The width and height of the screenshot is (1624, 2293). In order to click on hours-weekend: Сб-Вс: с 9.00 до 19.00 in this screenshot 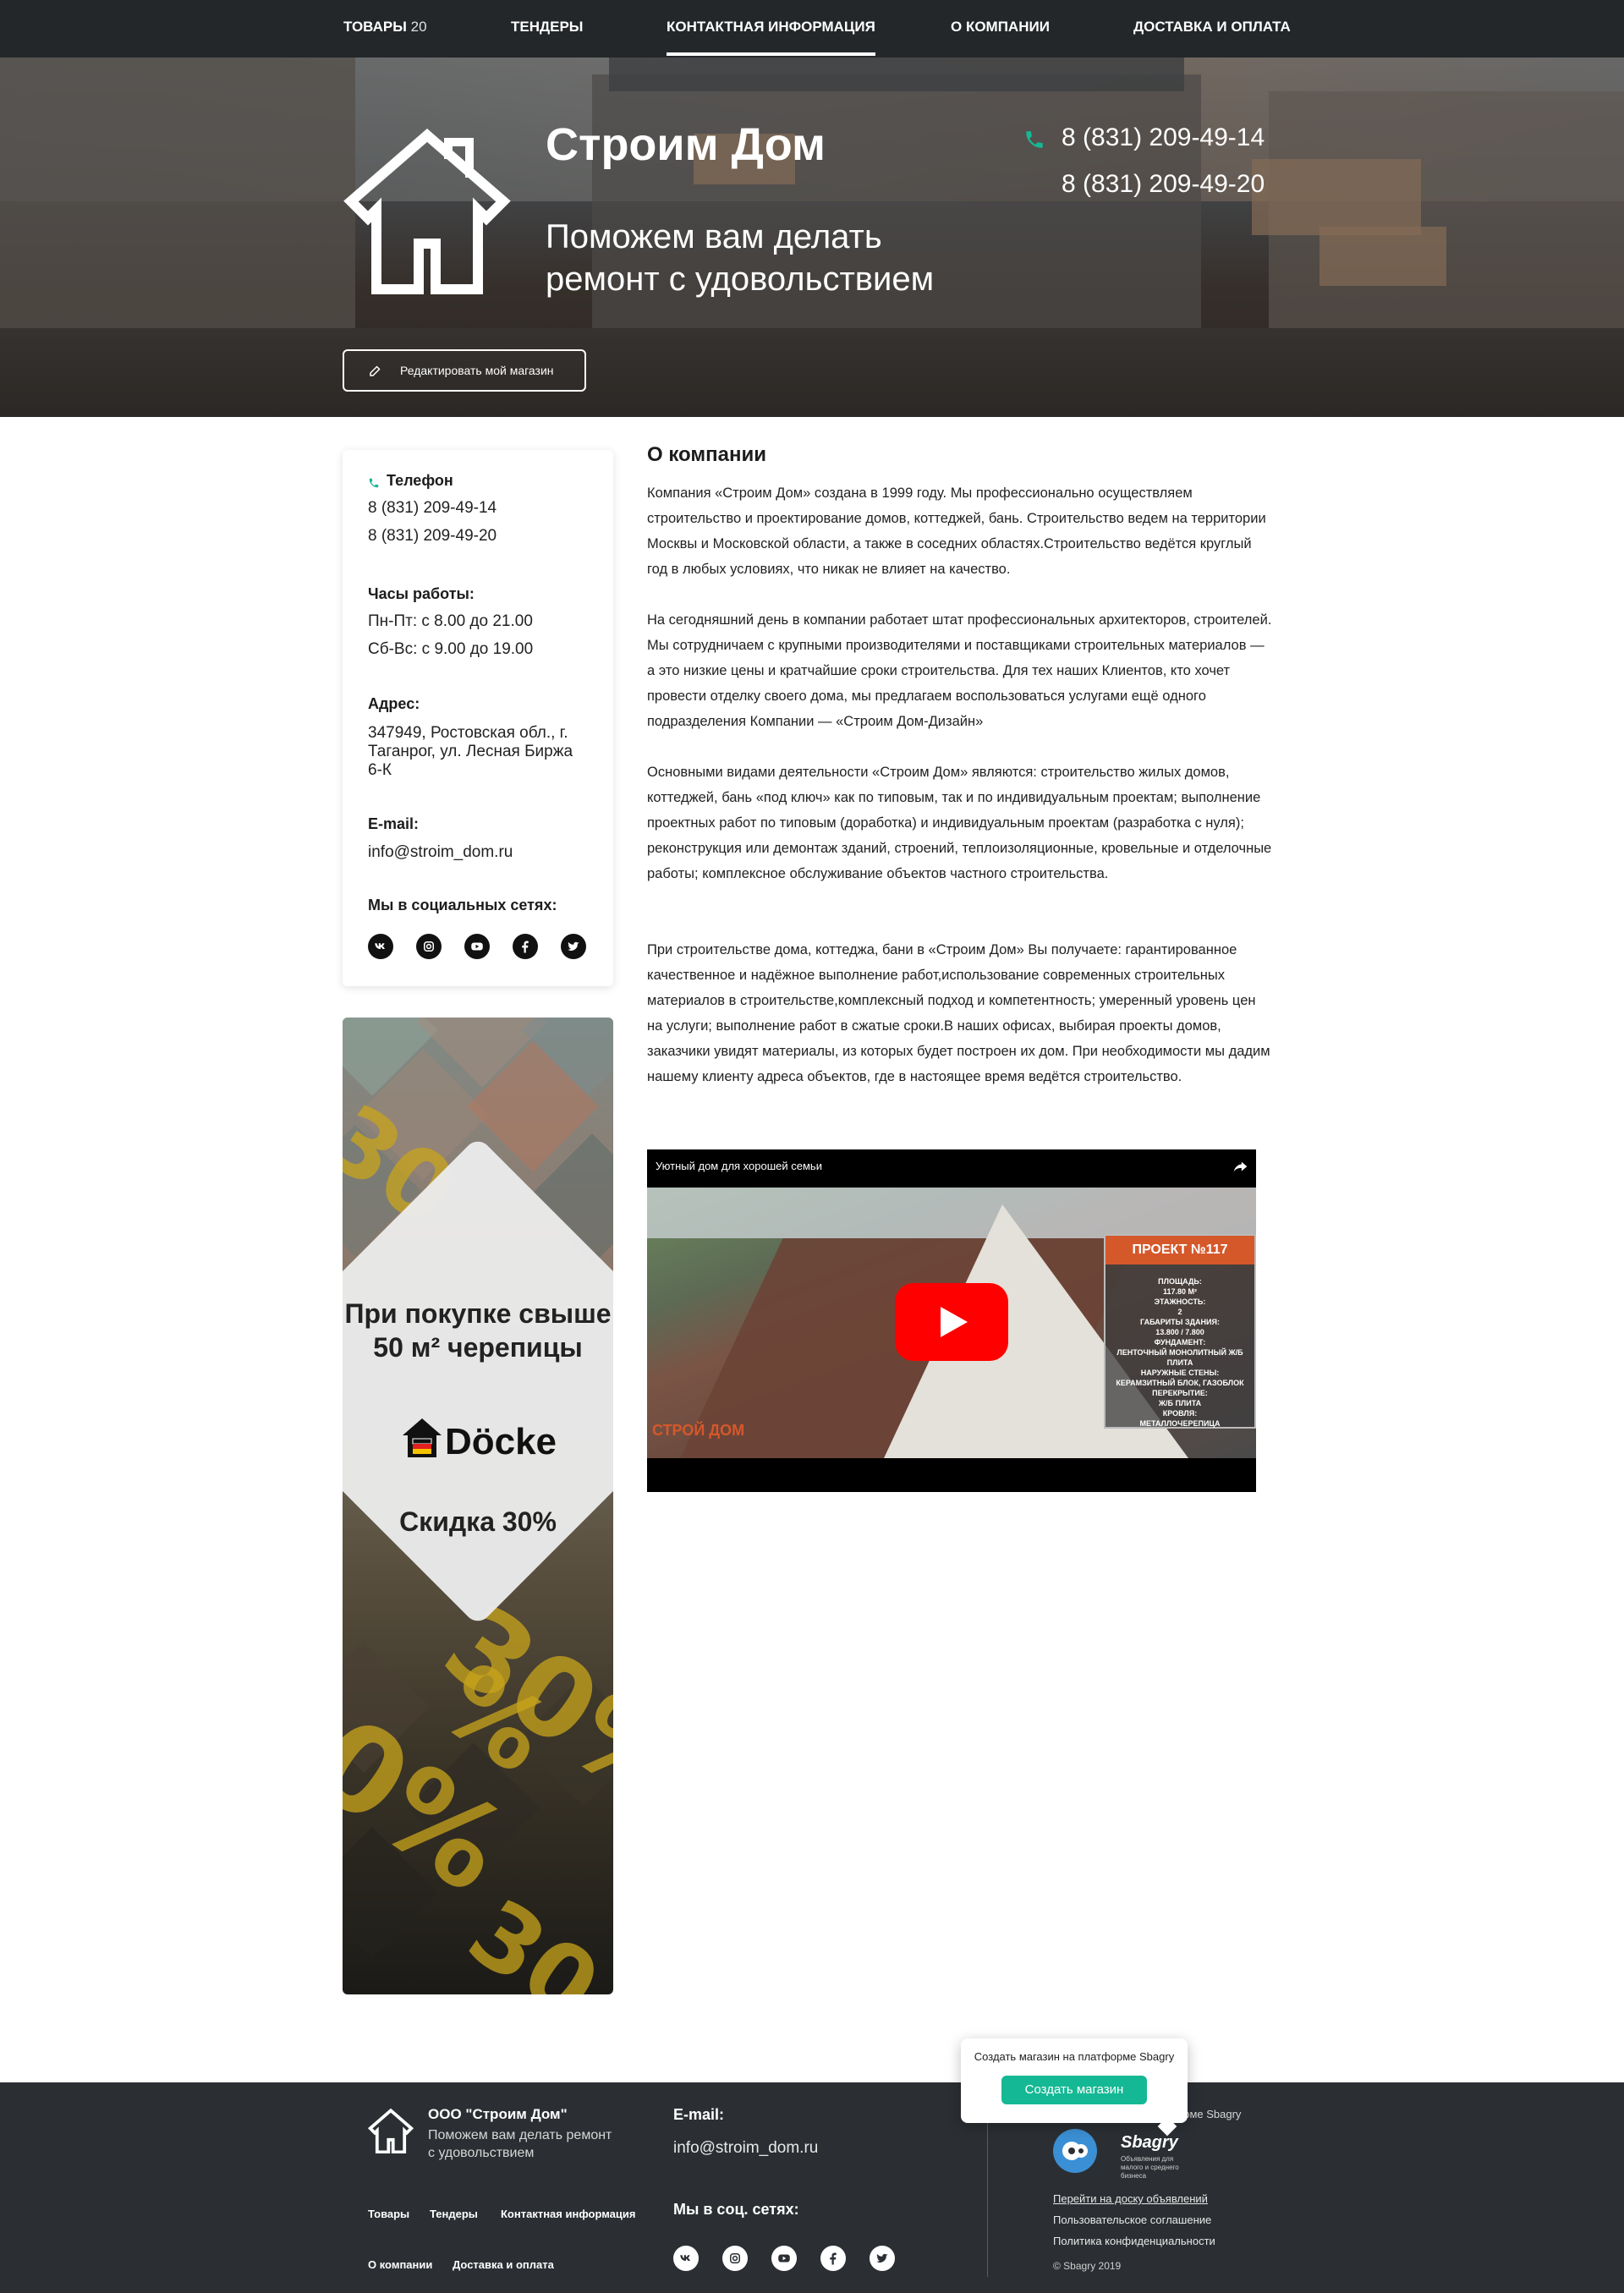, I will do `click(451, 649)`.